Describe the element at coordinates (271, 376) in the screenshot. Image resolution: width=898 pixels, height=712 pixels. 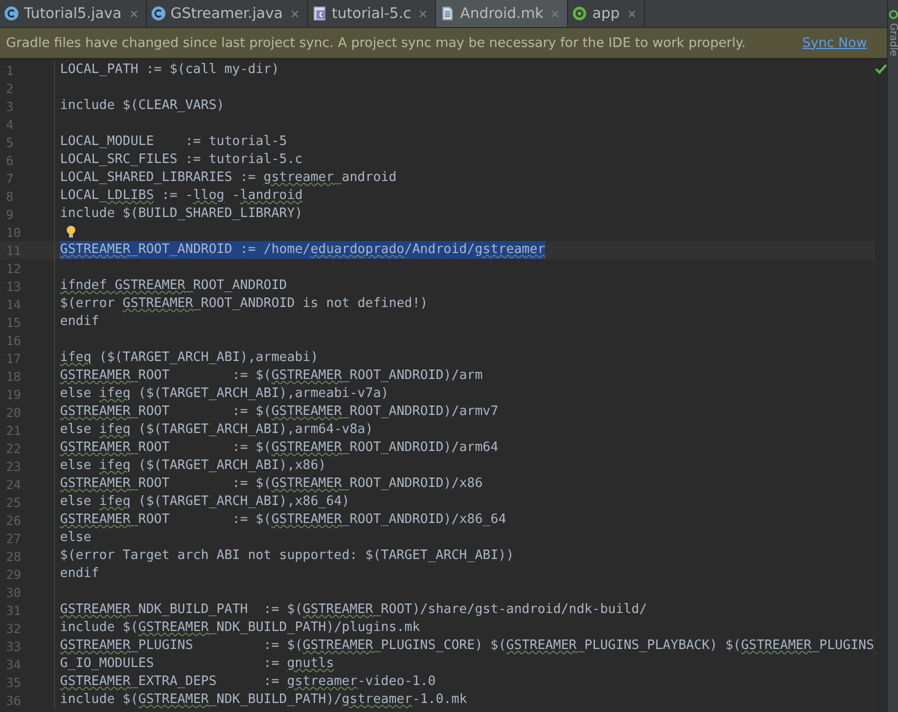
I see `code-line: GSTREAMER_ROOT := $(GSTREAMER_ROOT_ANDROID)/arm` at that location.